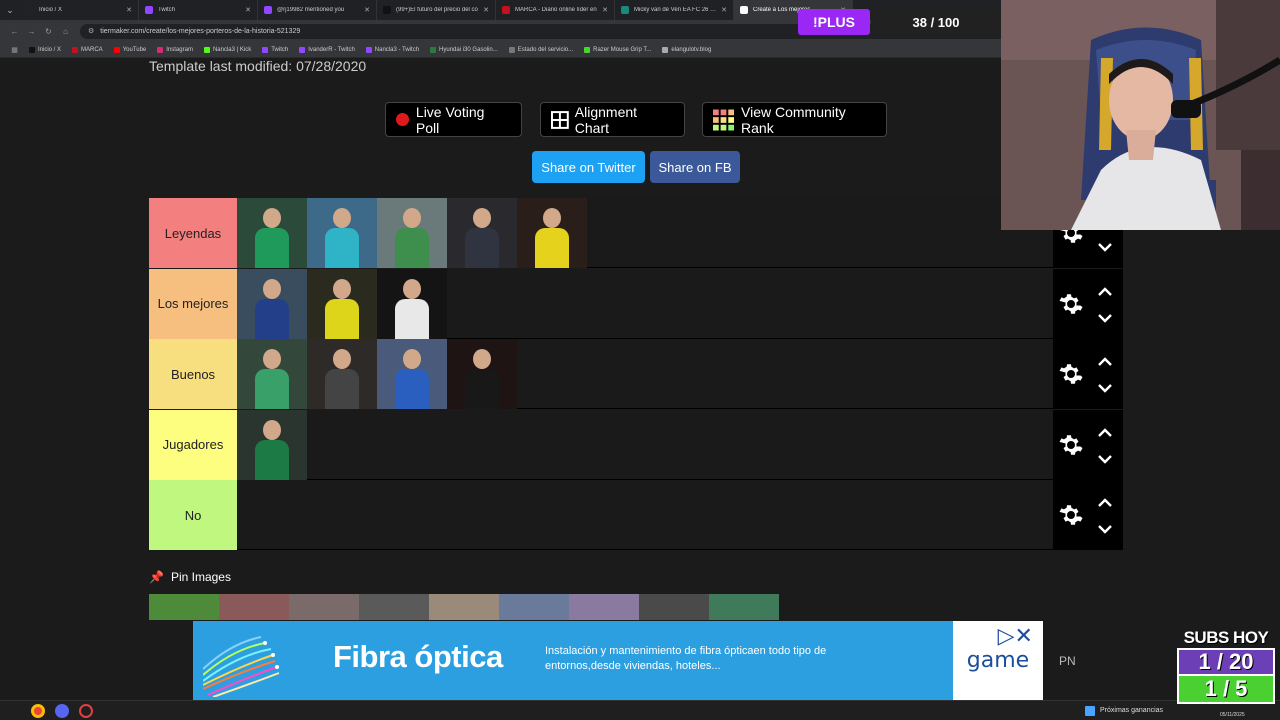 This screenshot has height=720, width=1280. What do you see at coordinates (834, 22) in the screenshot?
I see `plus-badge: !PLUS` at bounding box center [834, 22].